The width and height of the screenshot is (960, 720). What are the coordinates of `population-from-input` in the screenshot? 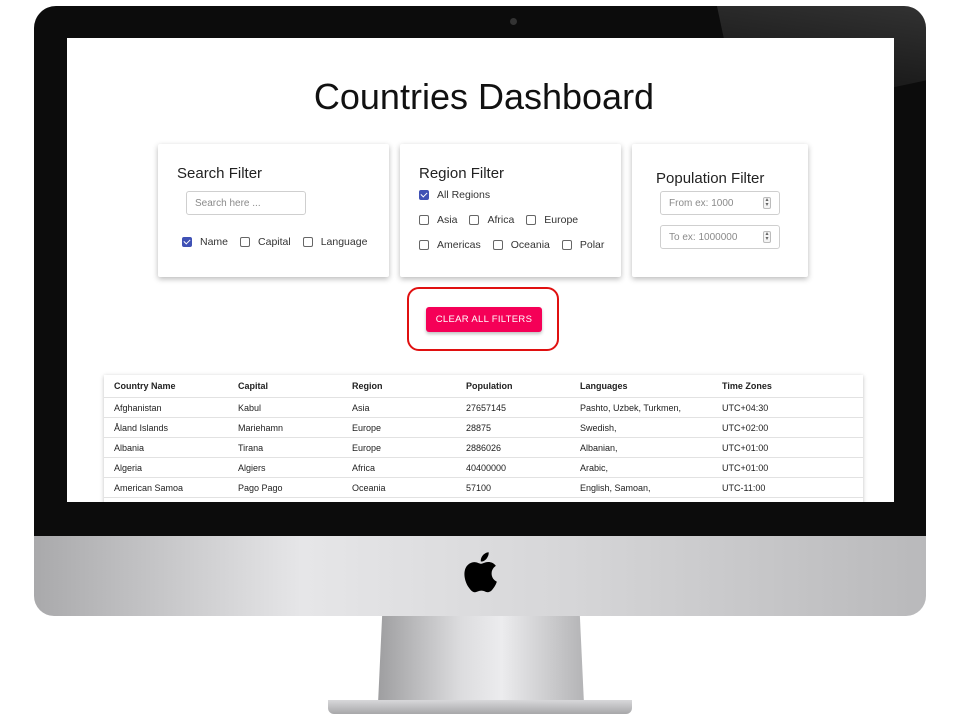 It's located at (720, 203).